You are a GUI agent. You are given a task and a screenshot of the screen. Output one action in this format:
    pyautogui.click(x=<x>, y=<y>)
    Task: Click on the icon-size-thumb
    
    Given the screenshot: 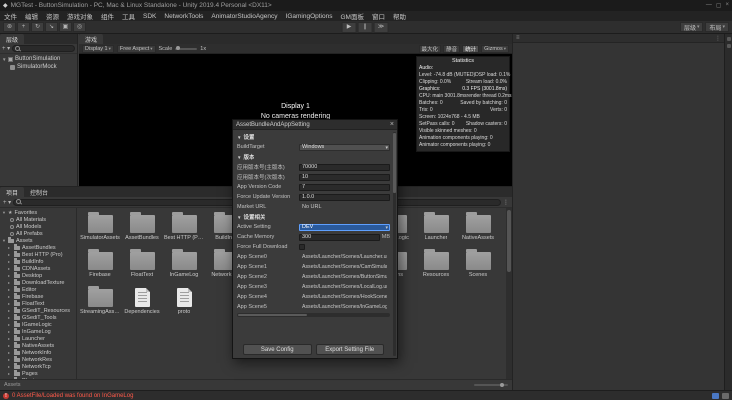 What is the action you would take?
    pyautogui.click(x=502, y=384)
    